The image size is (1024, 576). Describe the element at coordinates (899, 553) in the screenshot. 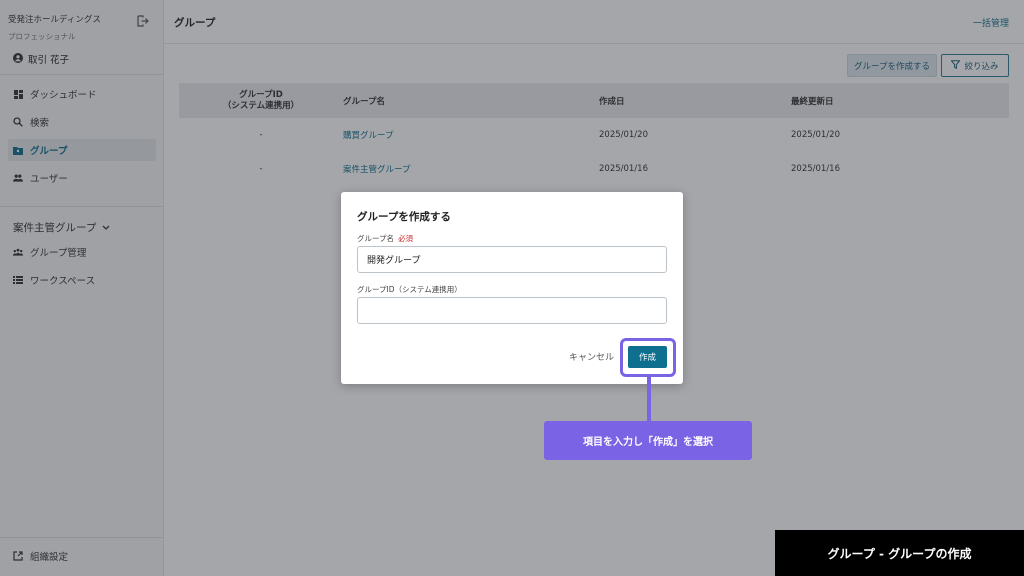

I see `step-caption: グループ - グループの作成` at that location.